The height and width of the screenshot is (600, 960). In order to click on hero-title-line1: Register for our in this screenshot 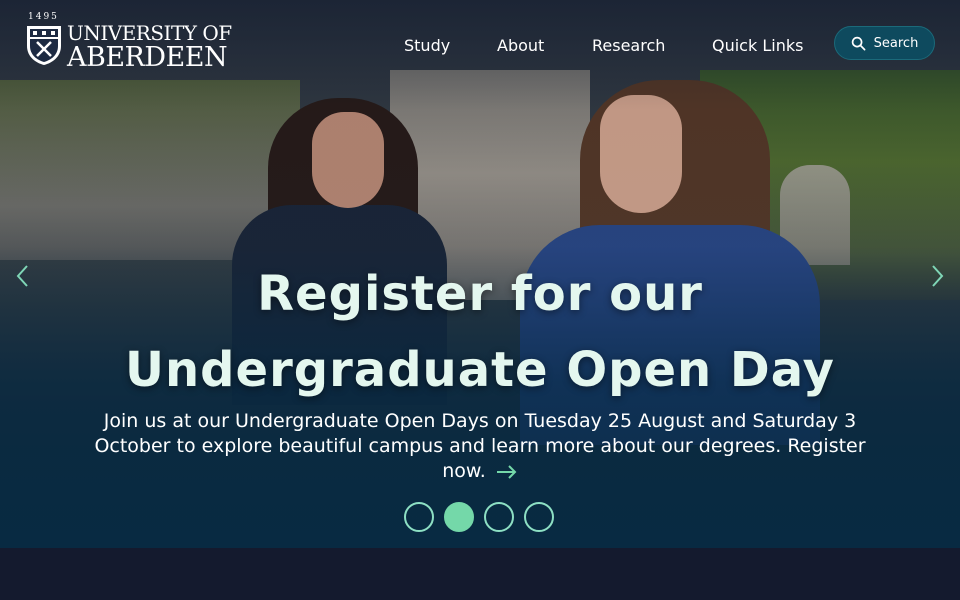, I will do `click(480, 294)`.